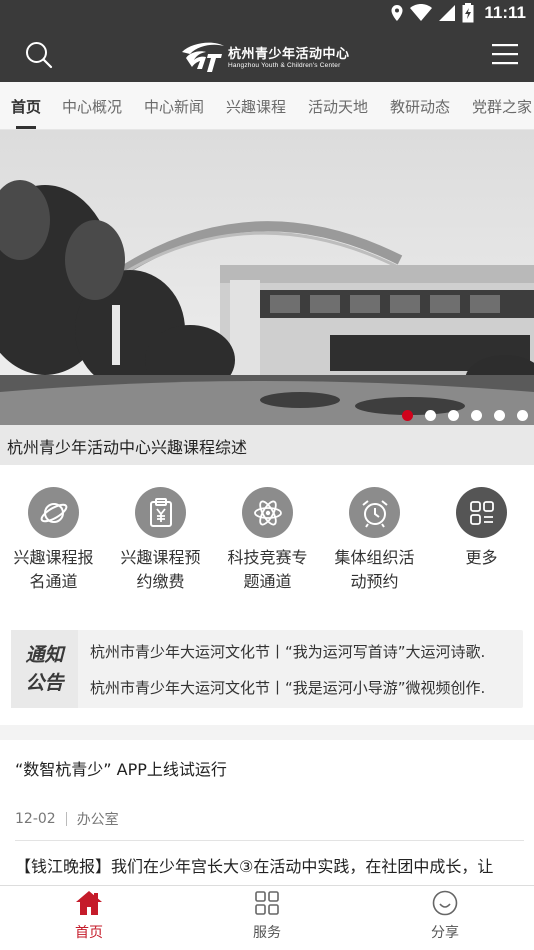 Image resolution: width=534 pixels, height=950 pixels. I want to click on divider, so click(269, 840).